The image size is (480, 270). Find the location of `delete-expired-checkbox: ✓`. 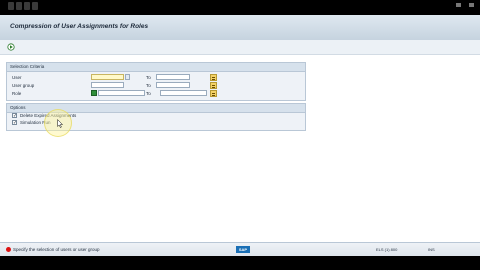

delete-expired-checkbox: ✓ is located at coordinates (14, 116).